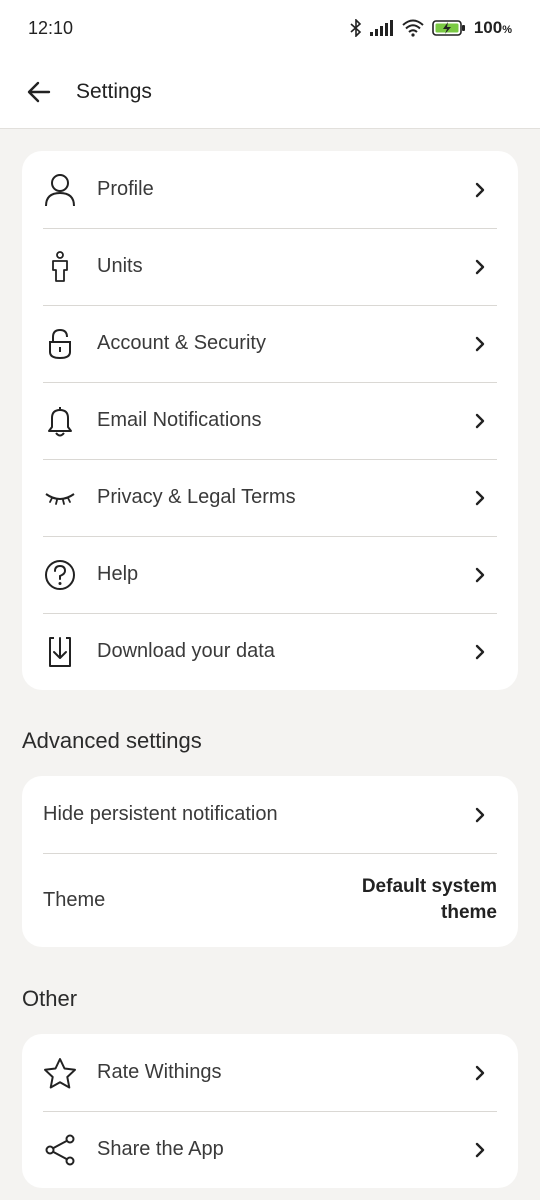  What do you see at coordinates (60, 267) in the screenshot?
I see `figure-icon` at bounding box center [60, 267].